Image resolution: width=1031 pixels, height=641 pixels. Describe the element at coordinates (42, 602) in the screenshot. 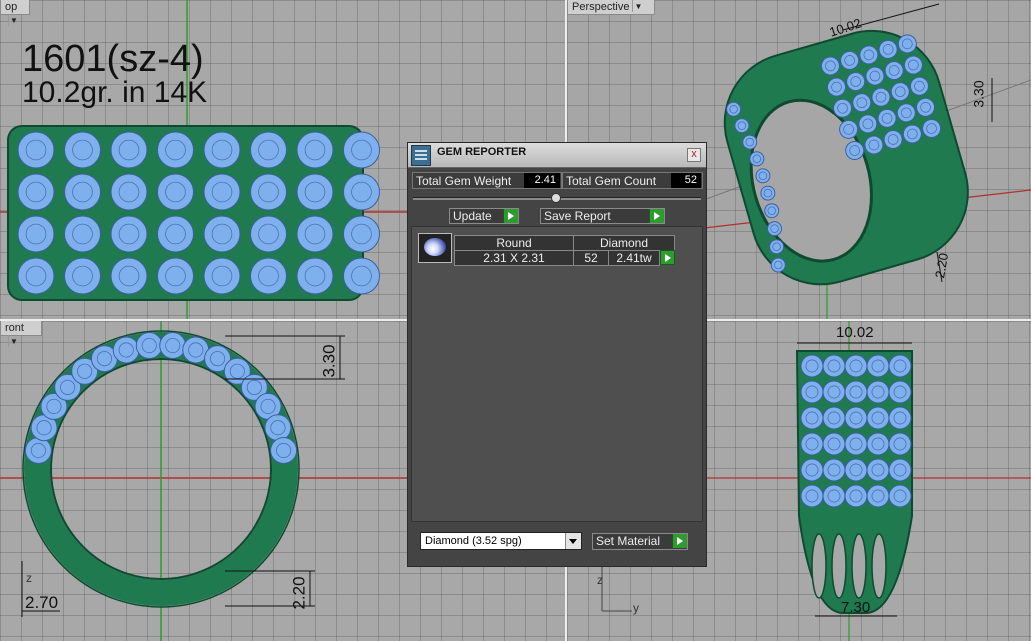

I see `dim-front-bottom-width: 2.70` at that location.